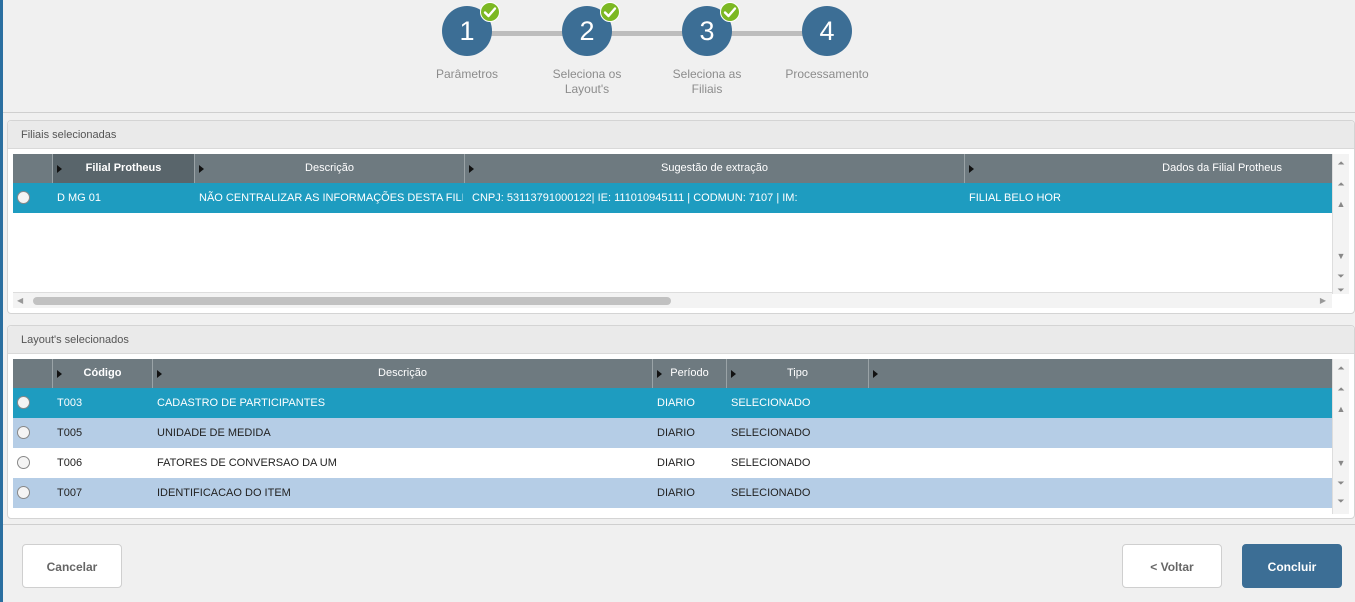 The image size is (1355, 602). I want to click on cell-filial: D MG 01, so click(79, 198).